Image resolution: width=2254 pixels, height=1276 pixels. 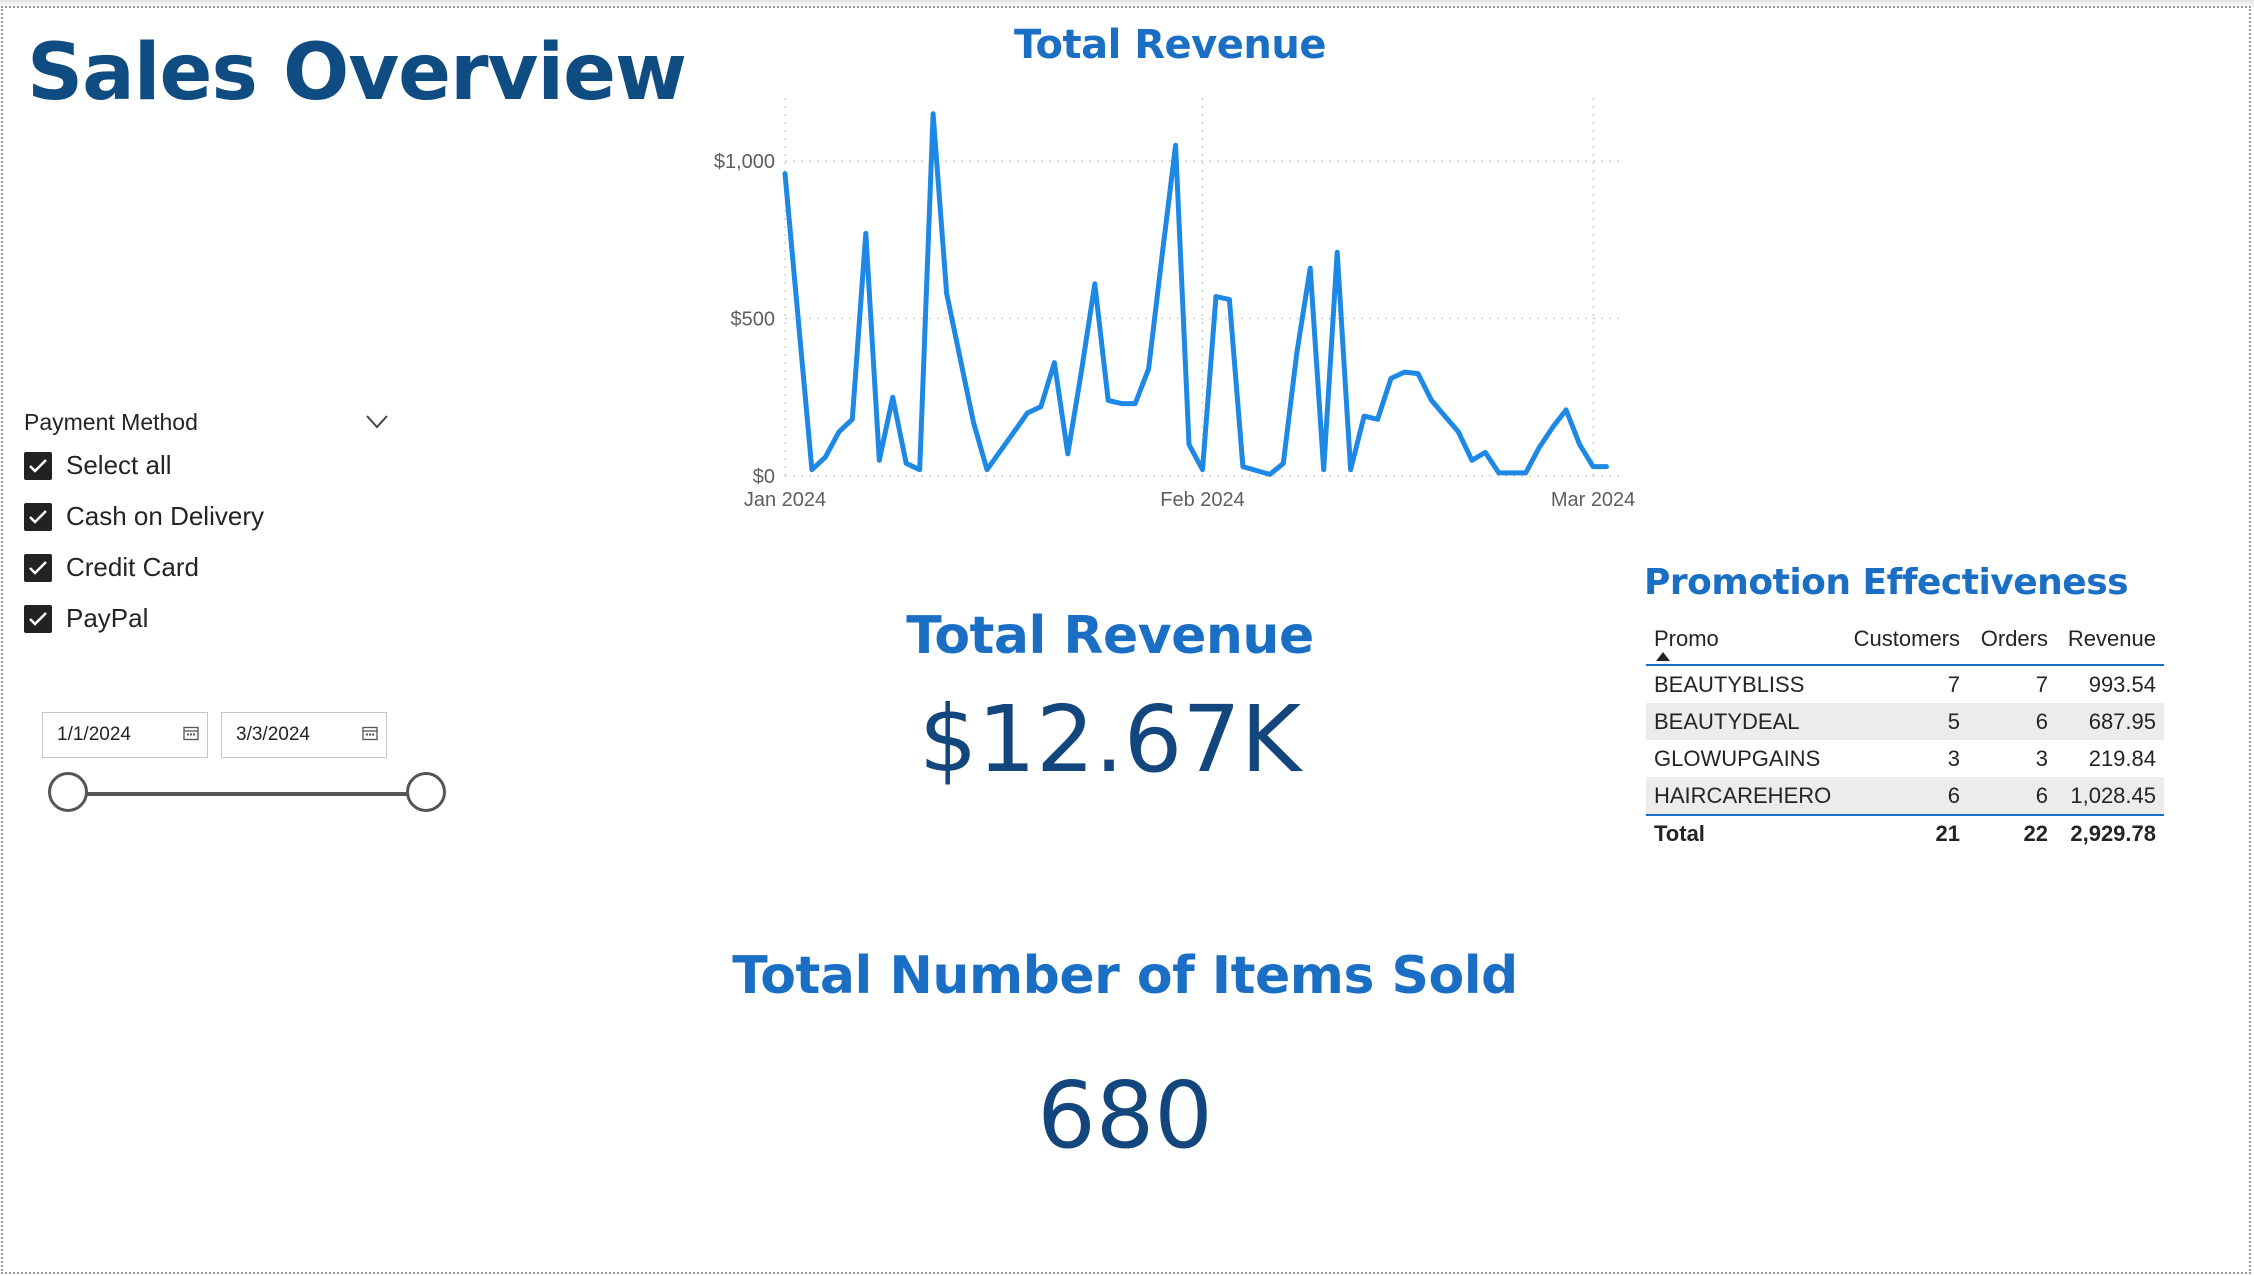 What do you see at coordinates (208, 567) in the screenshot?
I see `slicer-item-credit-card: Credit Card` at bounding box center [208, 567].